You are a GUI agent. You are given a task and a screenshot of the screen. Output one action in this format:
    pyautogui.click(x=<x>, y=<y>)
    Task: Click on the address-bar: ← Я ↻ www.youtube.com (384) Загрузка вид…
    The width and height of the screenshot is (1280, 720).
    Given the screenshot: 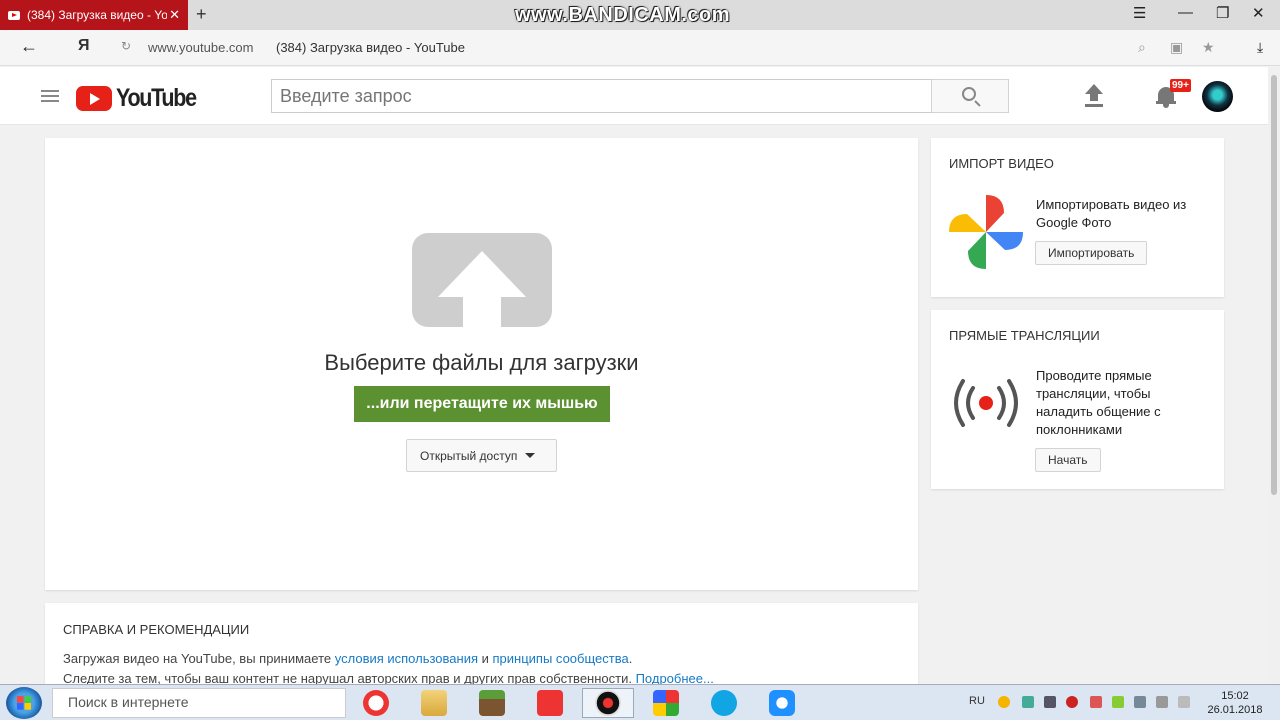 What is the action you would take?
    pyautogui.click(x=640, y=48)
    